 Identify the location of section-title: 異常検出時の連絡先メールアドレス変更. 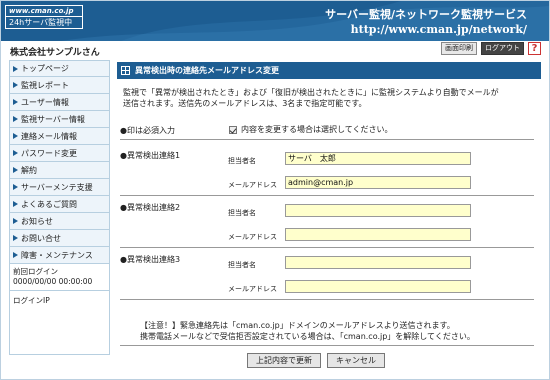
(329, 70).